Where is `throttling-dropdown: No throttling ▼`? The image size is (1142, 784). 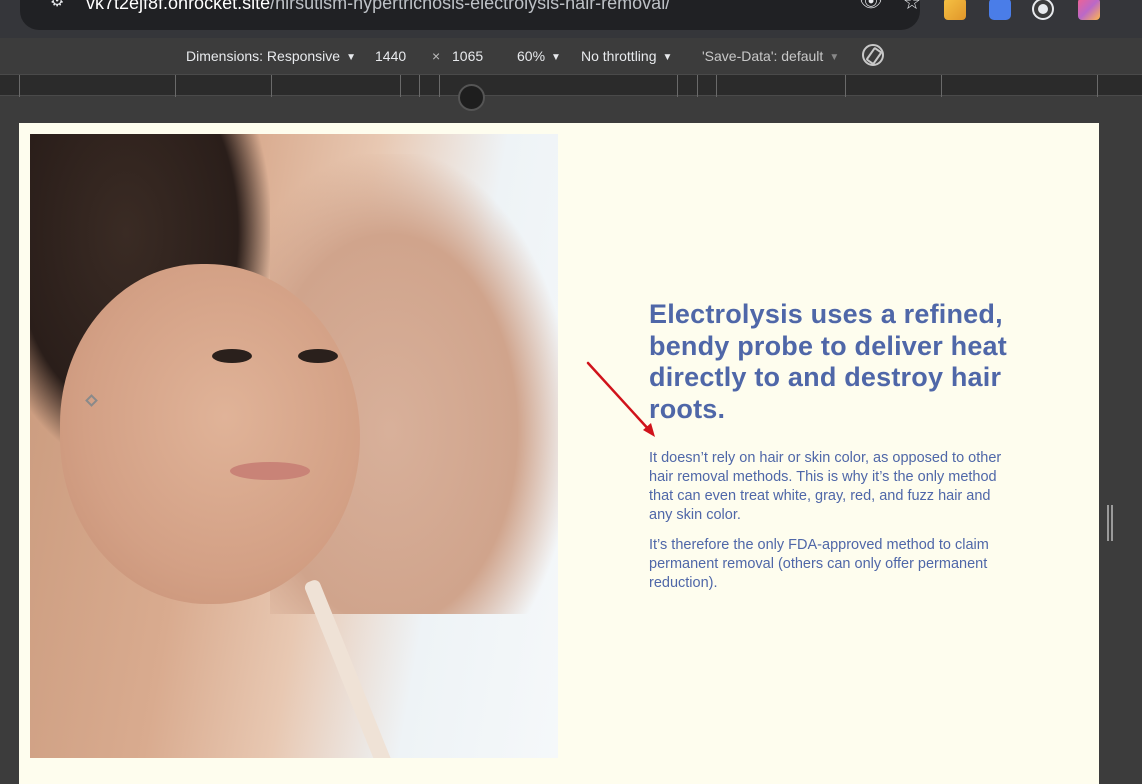 throttling-dropdown: No throttling ▼ is located at coordinates (626, 56).